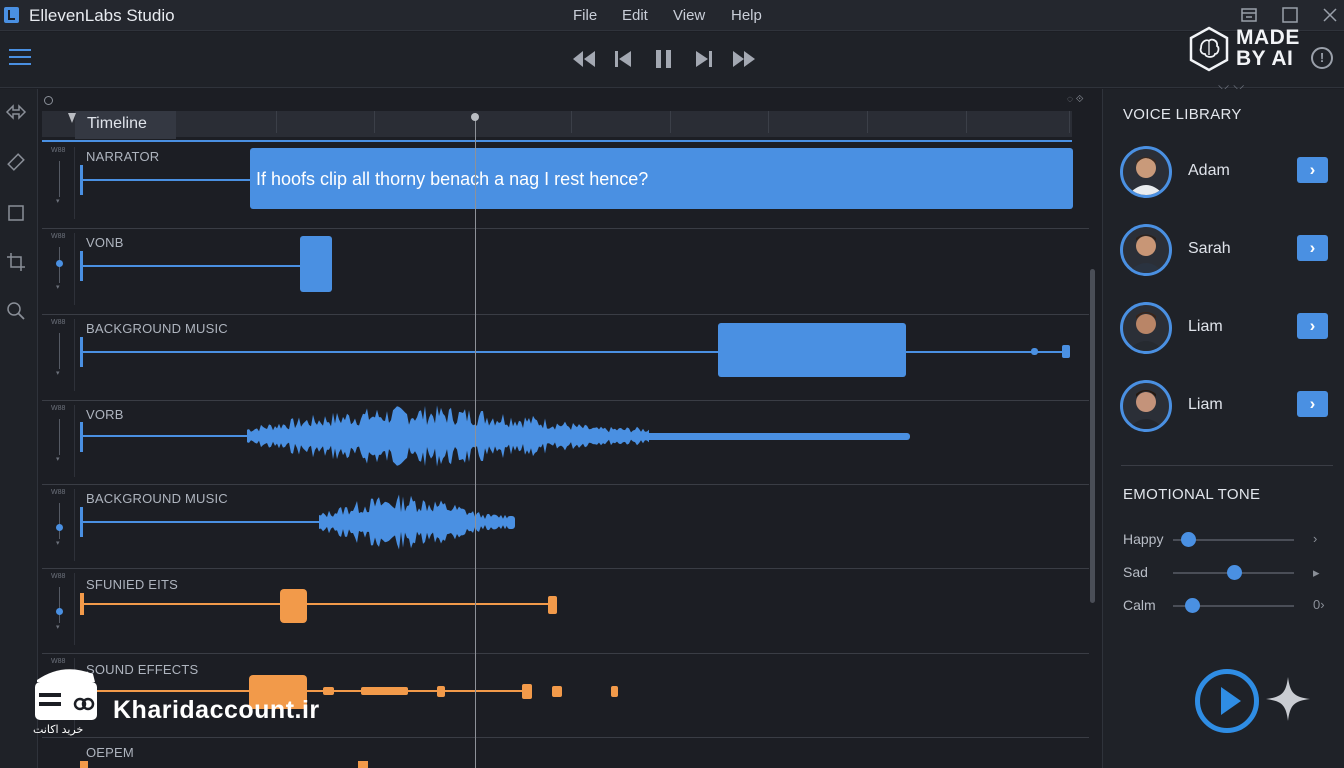 The image size is (1344, 768). I want to click on voice-name: Sarah, so click(1209, 248).